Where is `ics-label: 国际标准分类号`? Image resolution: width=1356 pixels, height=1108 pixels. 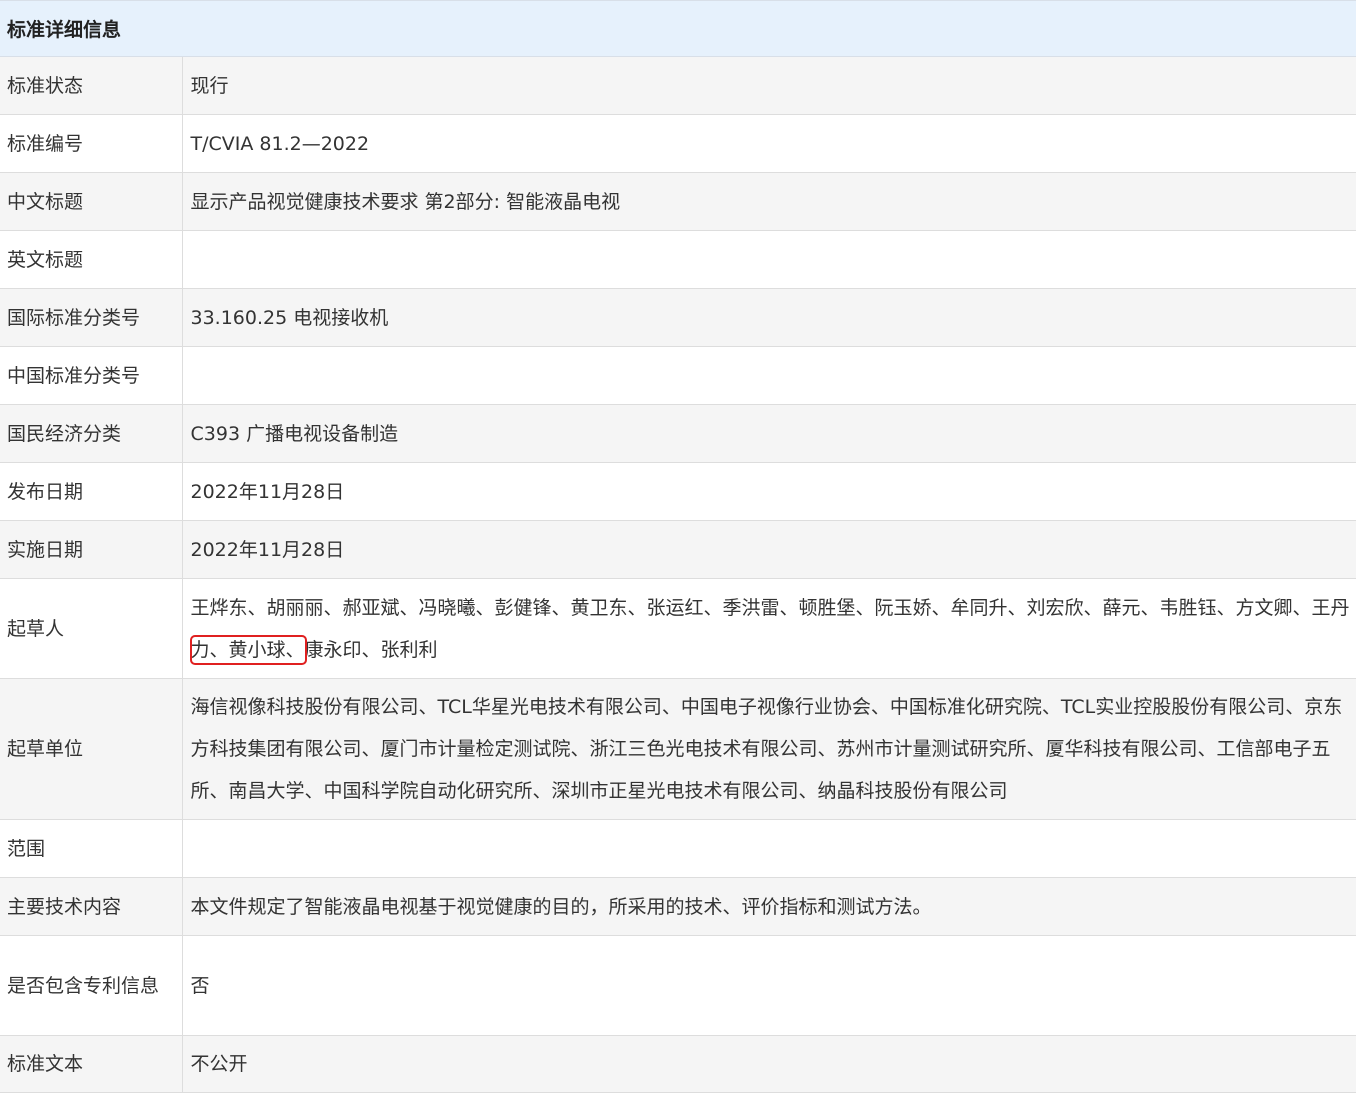 ics-label: 国际标准分类号 is located at coordinates (91, 317).